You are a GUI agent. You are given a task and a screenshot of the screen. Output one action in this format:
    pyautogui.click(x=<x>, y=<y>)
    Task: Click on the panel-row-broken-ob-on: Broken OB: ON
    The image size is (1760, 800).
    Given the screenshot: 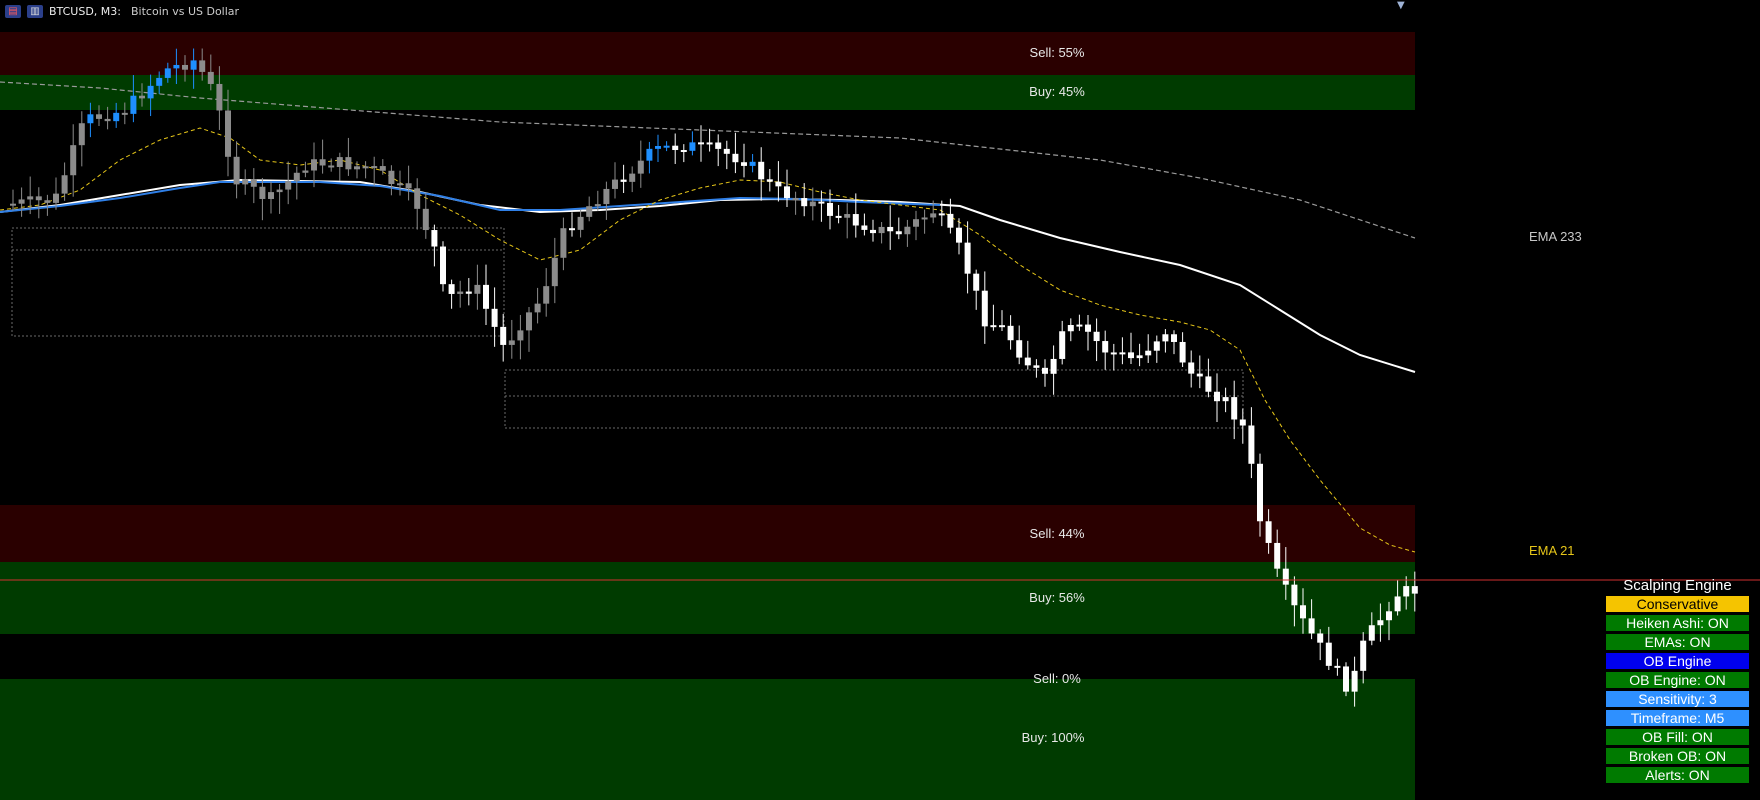 What is the action you would take?
    pyautogui.click(x=1677, y=756)
    